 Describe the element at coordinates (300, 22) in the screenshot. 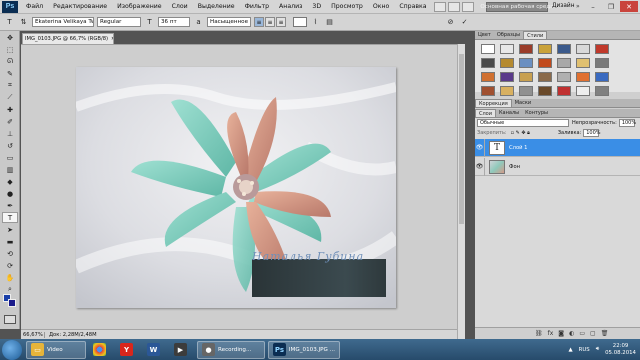

I see `text-color-swatch` at that location.